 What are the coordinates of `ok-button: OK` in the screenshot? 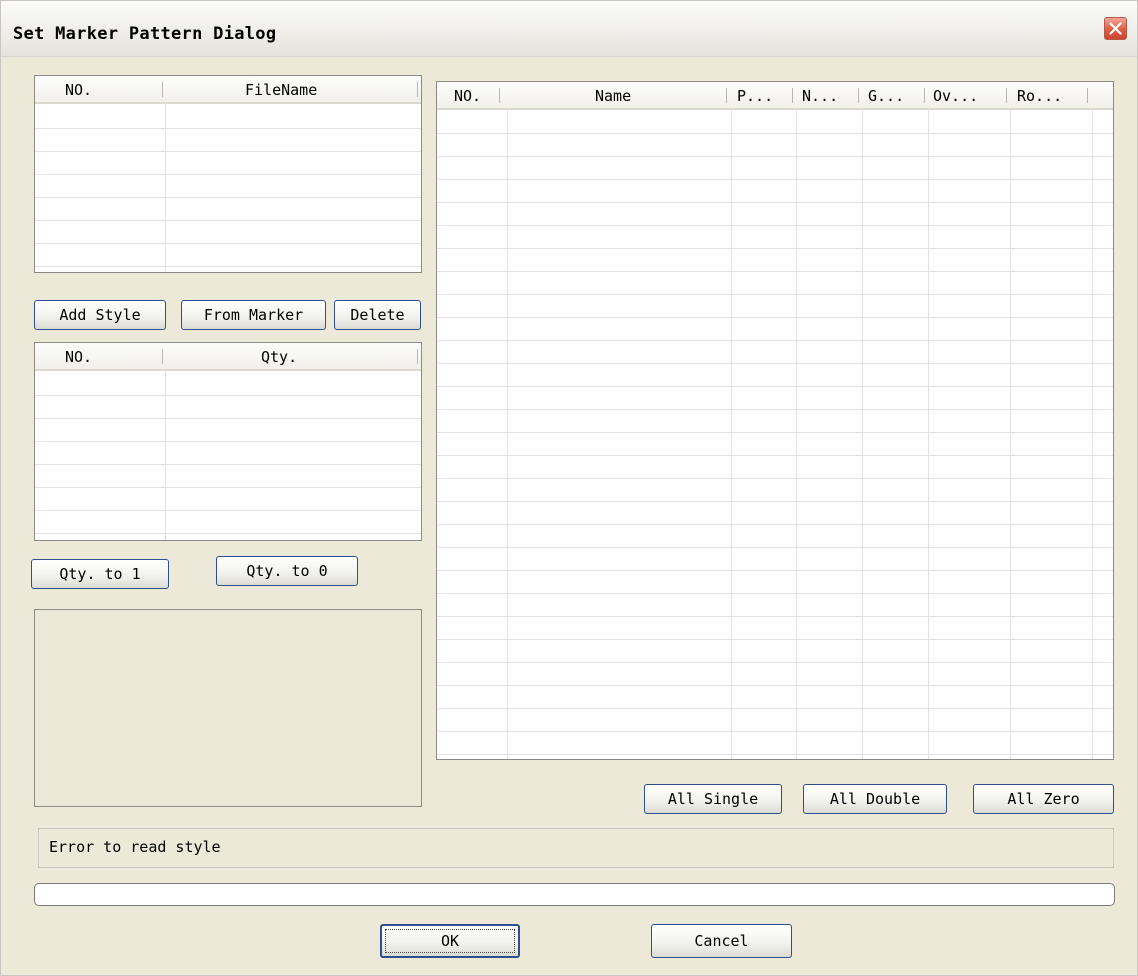 It's located at (450, 941).